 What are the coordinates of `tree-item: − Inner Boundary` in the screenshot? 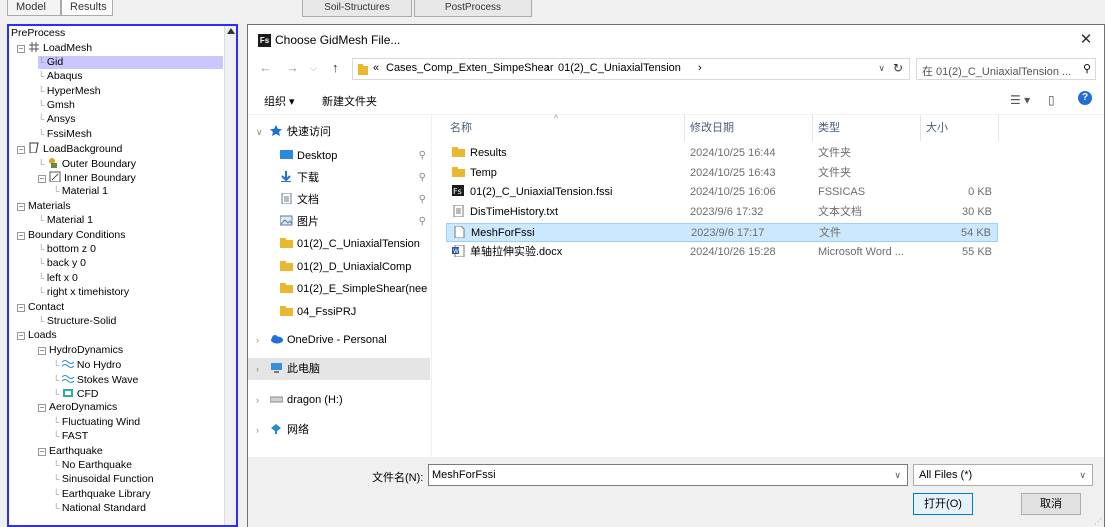 It's located at (130, 177).